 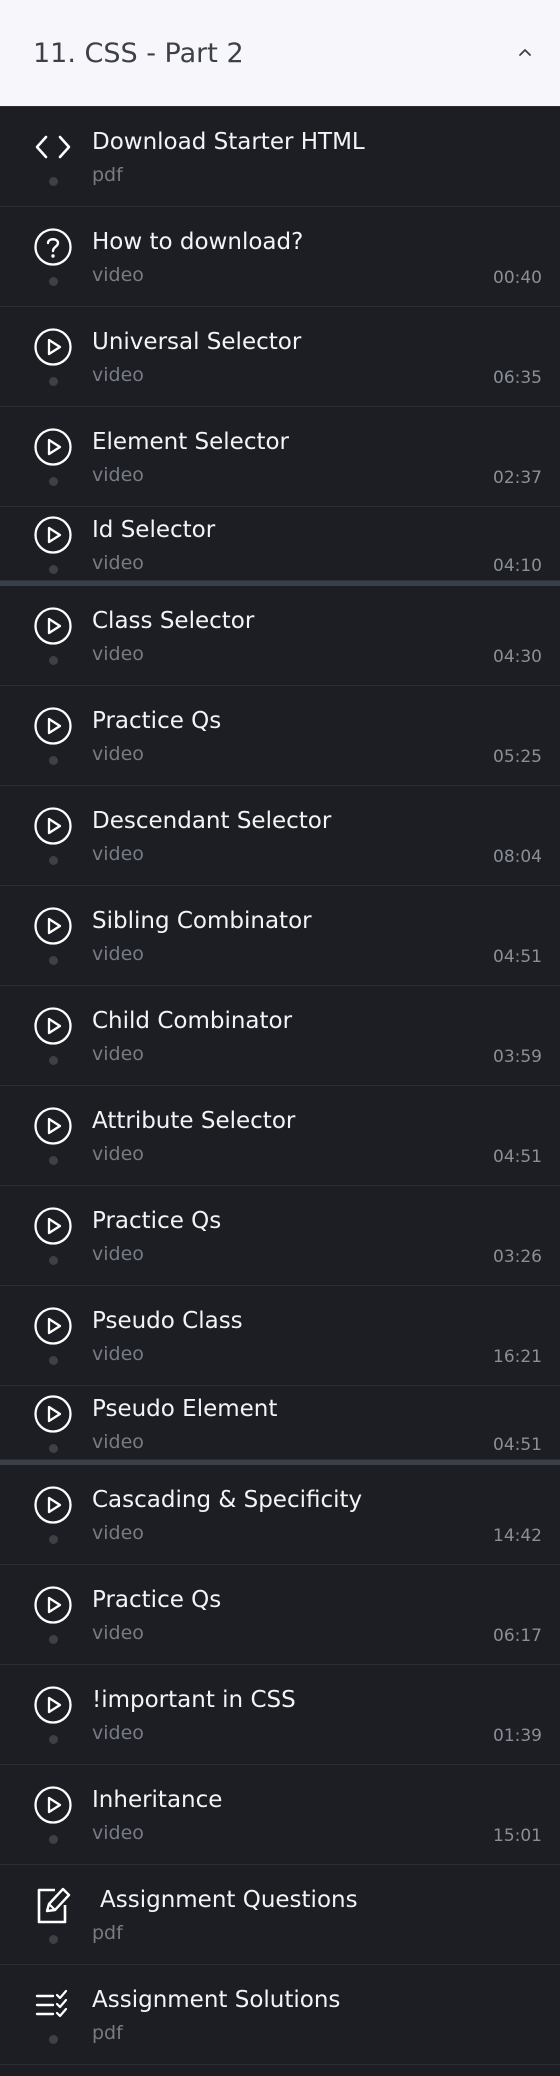 What do you see at coordinates (517, 1257) in the screenshot?
I see `lecture-duration: 03:26` at bounding box center [517, 1257].